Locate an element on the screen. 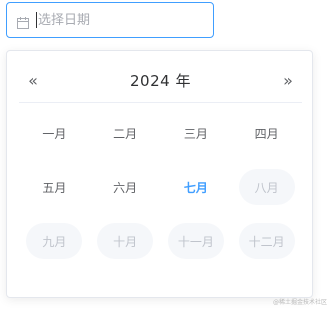 The image size is (329, 309). month-cell: 七月 is located at coordinates (196, 187).